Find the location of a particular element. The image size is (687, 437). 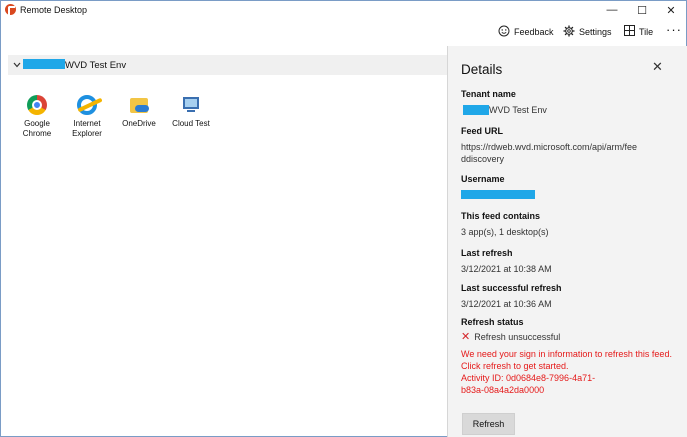

app-label: OneDrive is located at coordinates (139, 123).